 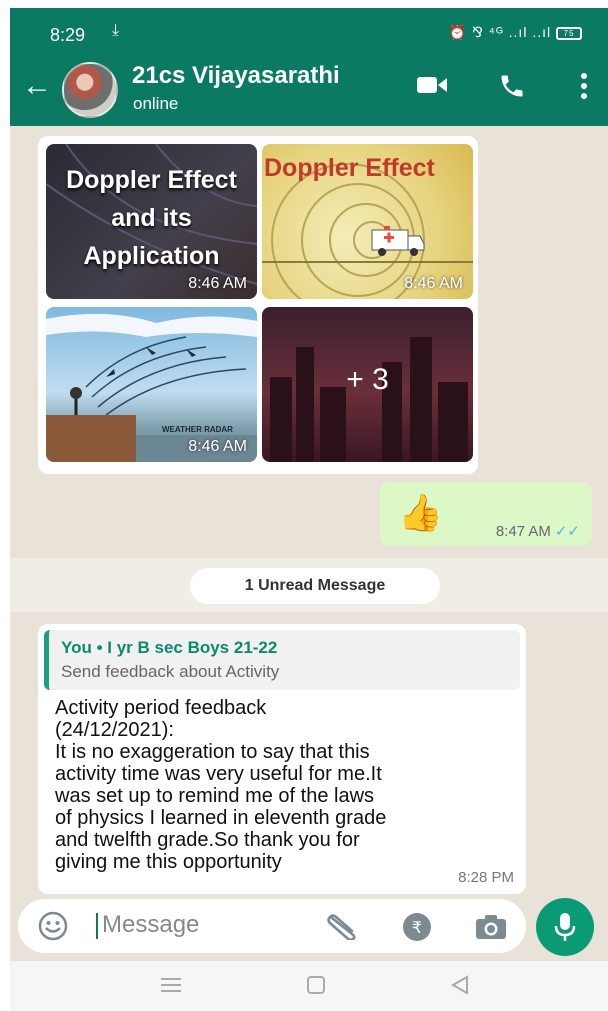 What do you see at coordinates (486, 514) in the screenshot?
I see `outgoing-message-bubble: 👍 8:47 AM ✓✓` at bounding box center [486, 514].